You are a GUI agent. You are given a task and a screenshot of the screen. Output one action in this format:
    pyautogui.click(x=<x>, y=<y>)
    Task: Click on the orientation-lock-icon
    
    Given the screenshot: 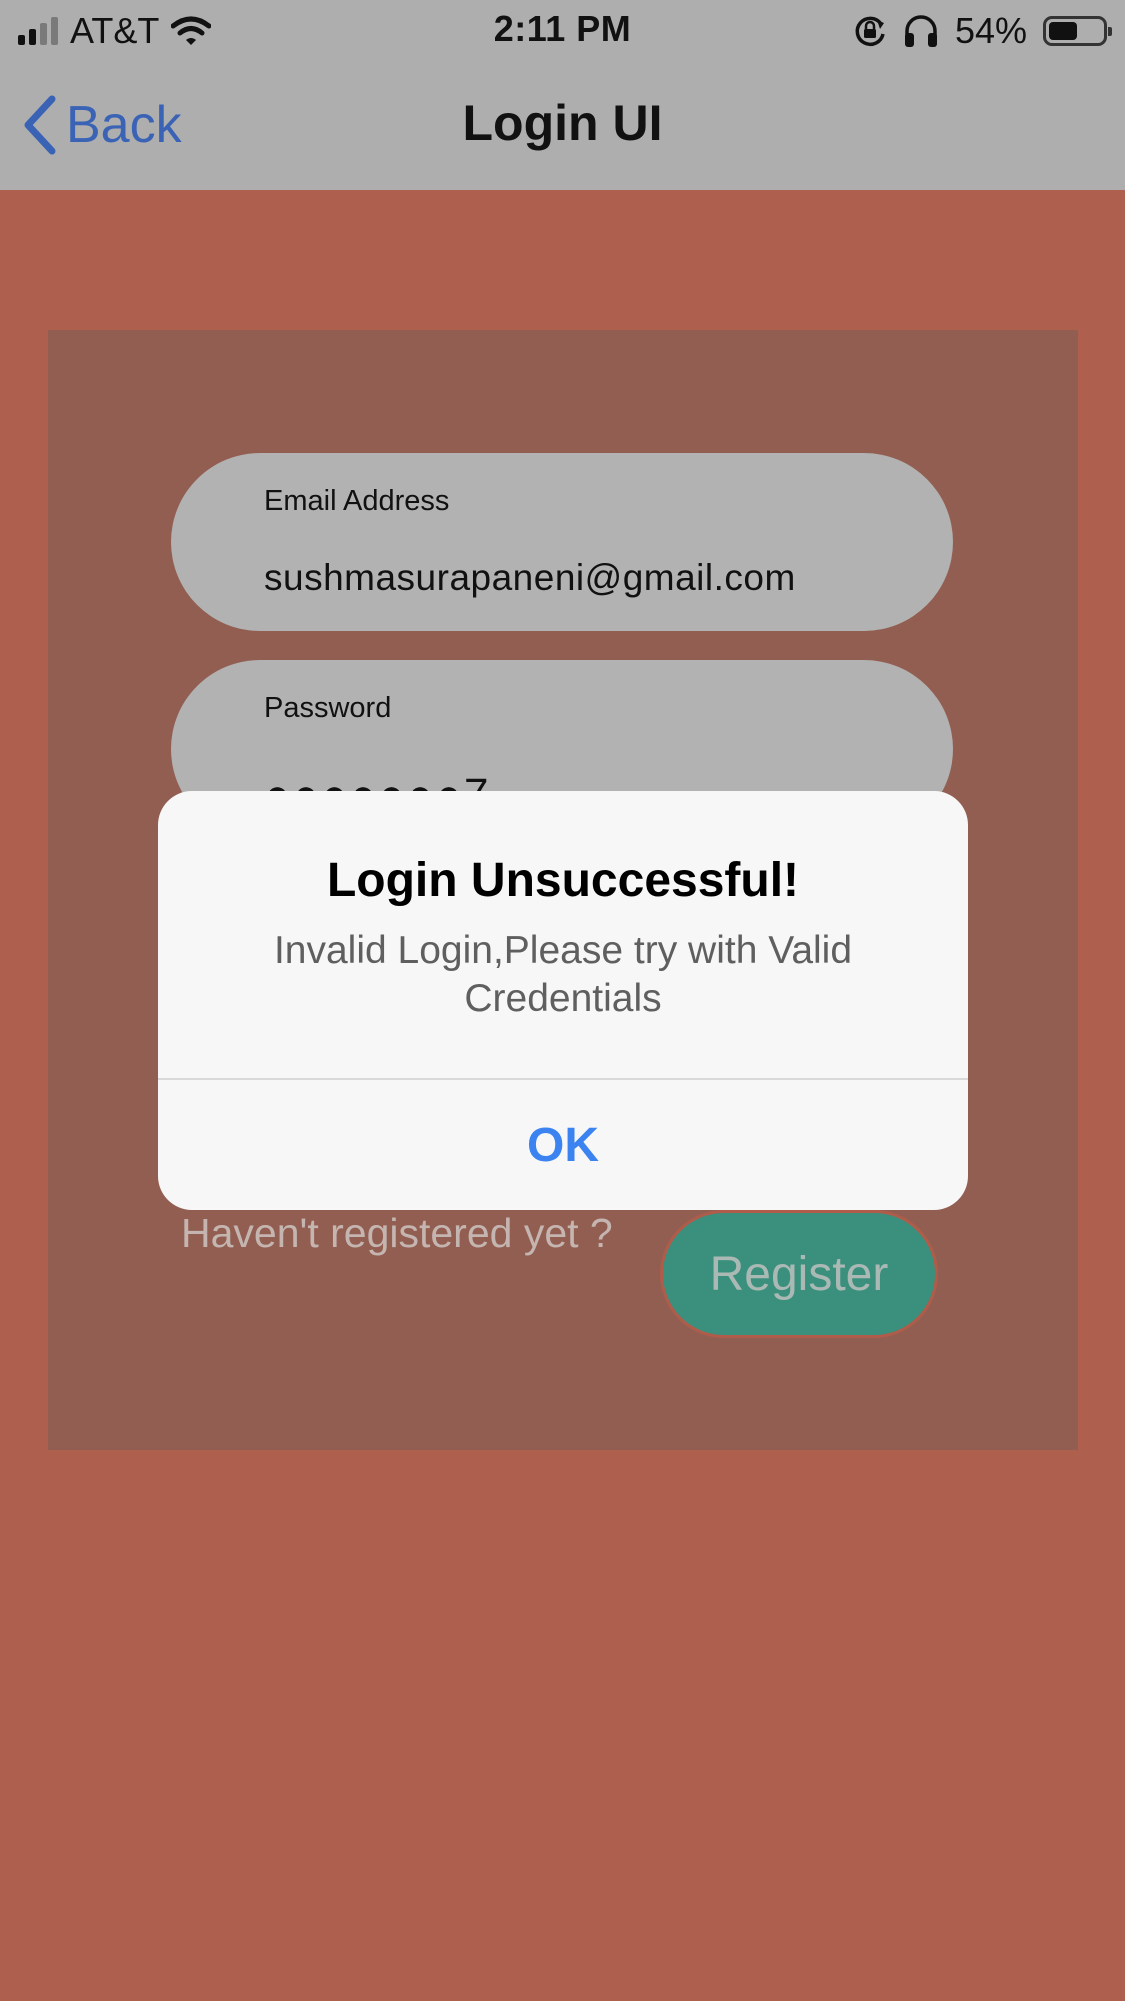 What is the action you would take?
    pyautogui.click(x=870, y=31)
    